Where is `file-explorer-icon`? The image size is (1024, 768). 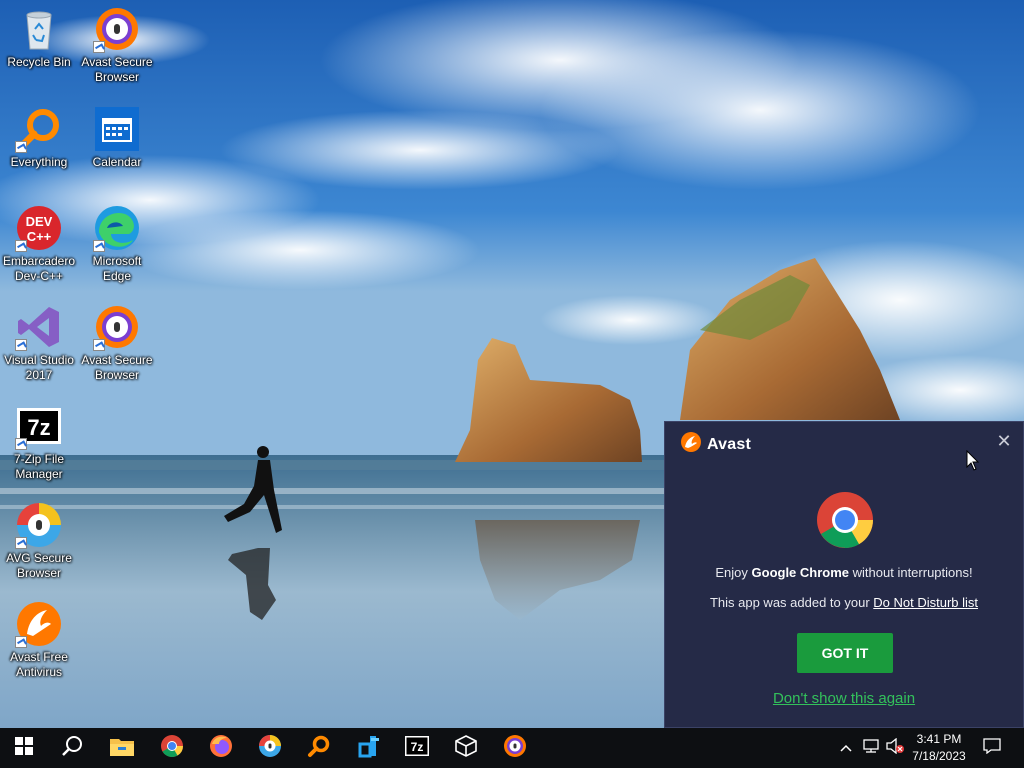 file-explorer-icon is located at coordinates (122, 748).